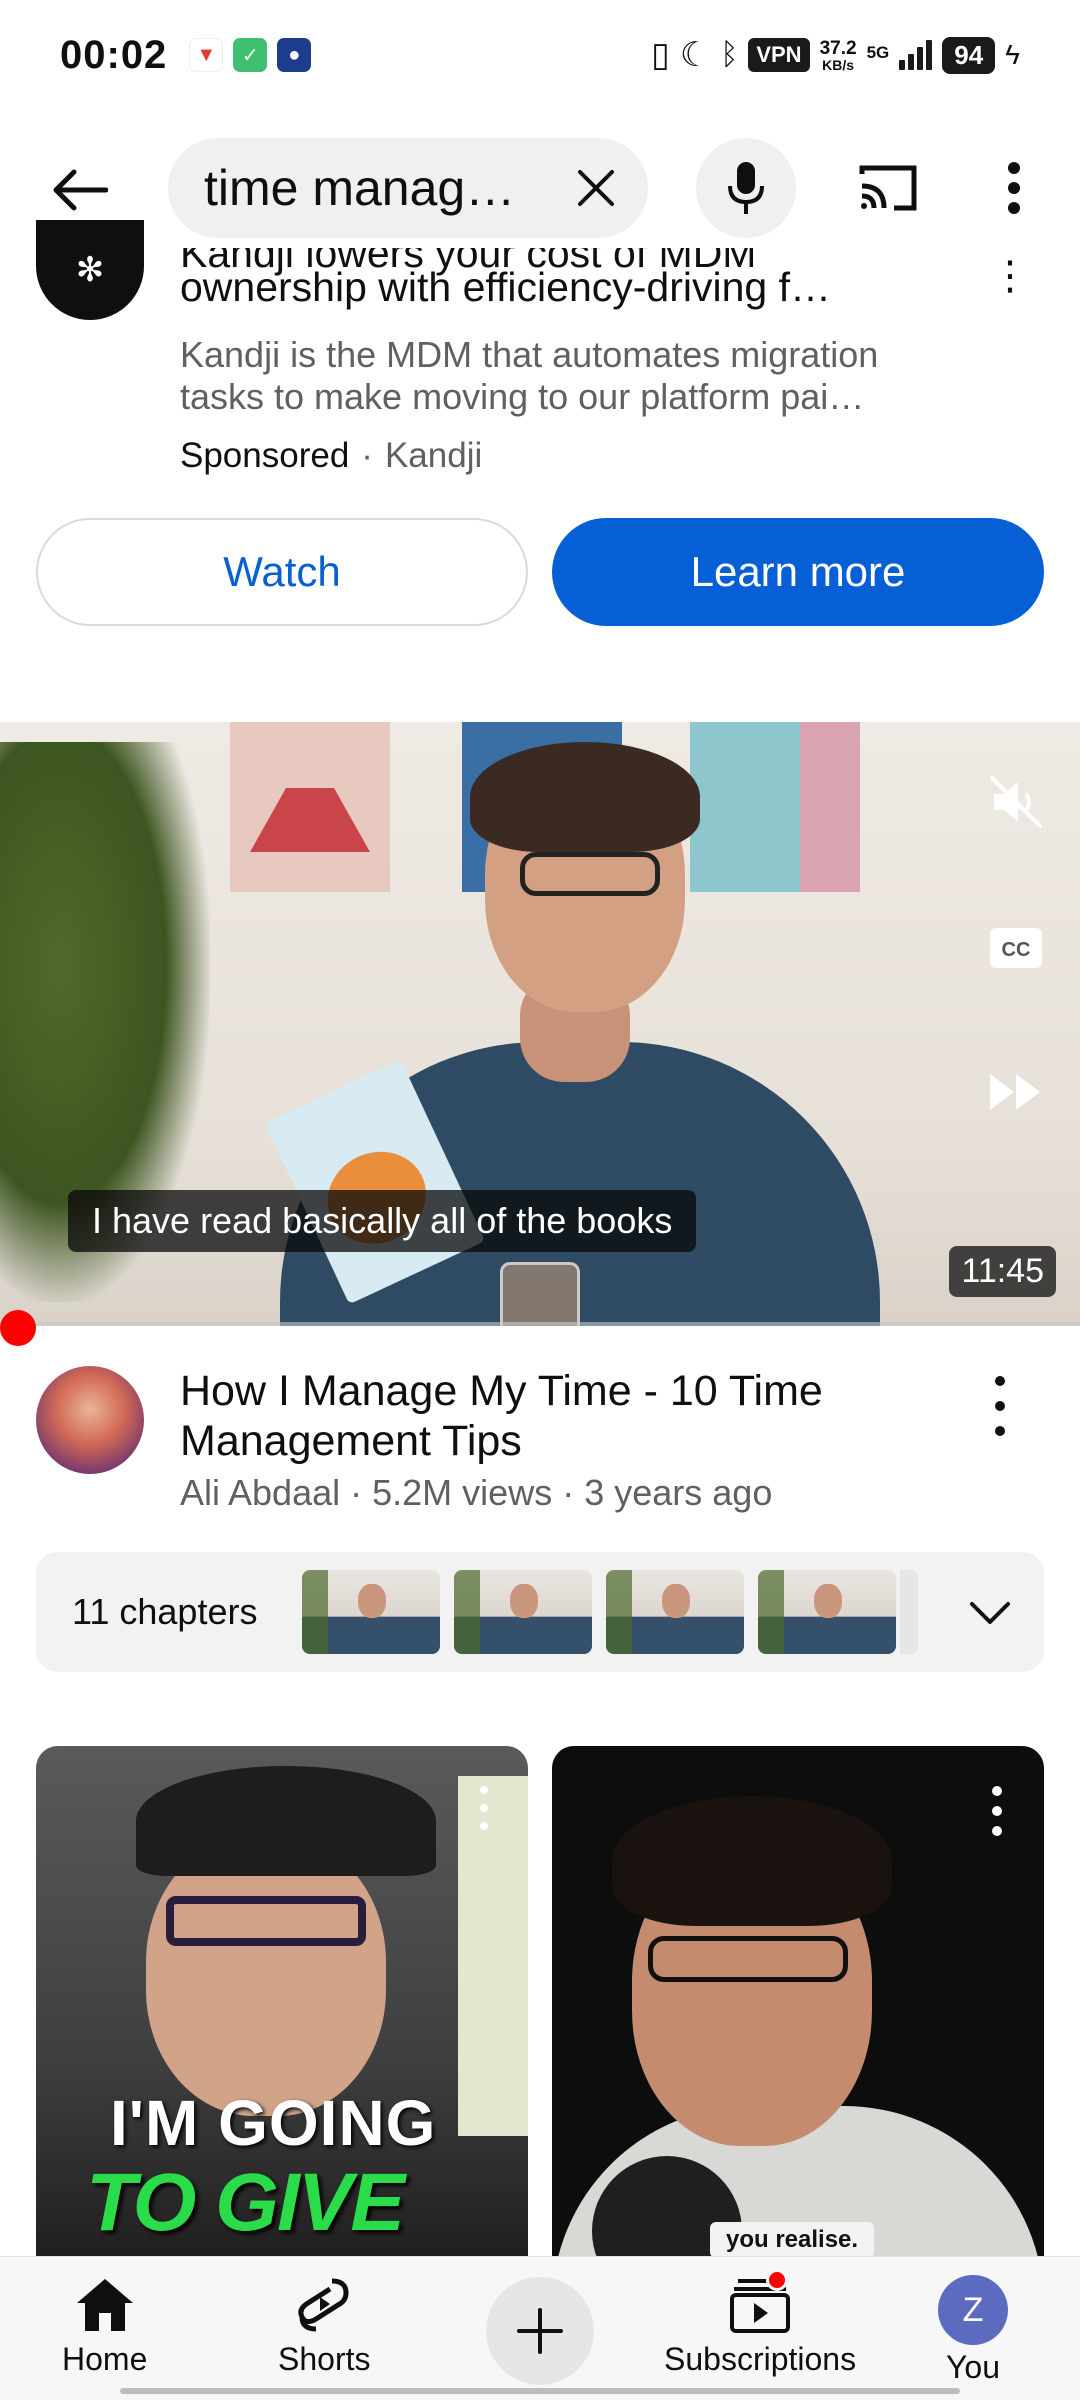 The image size is (1080, 2400). I want to click on progress-bar, so click(540, 1324).